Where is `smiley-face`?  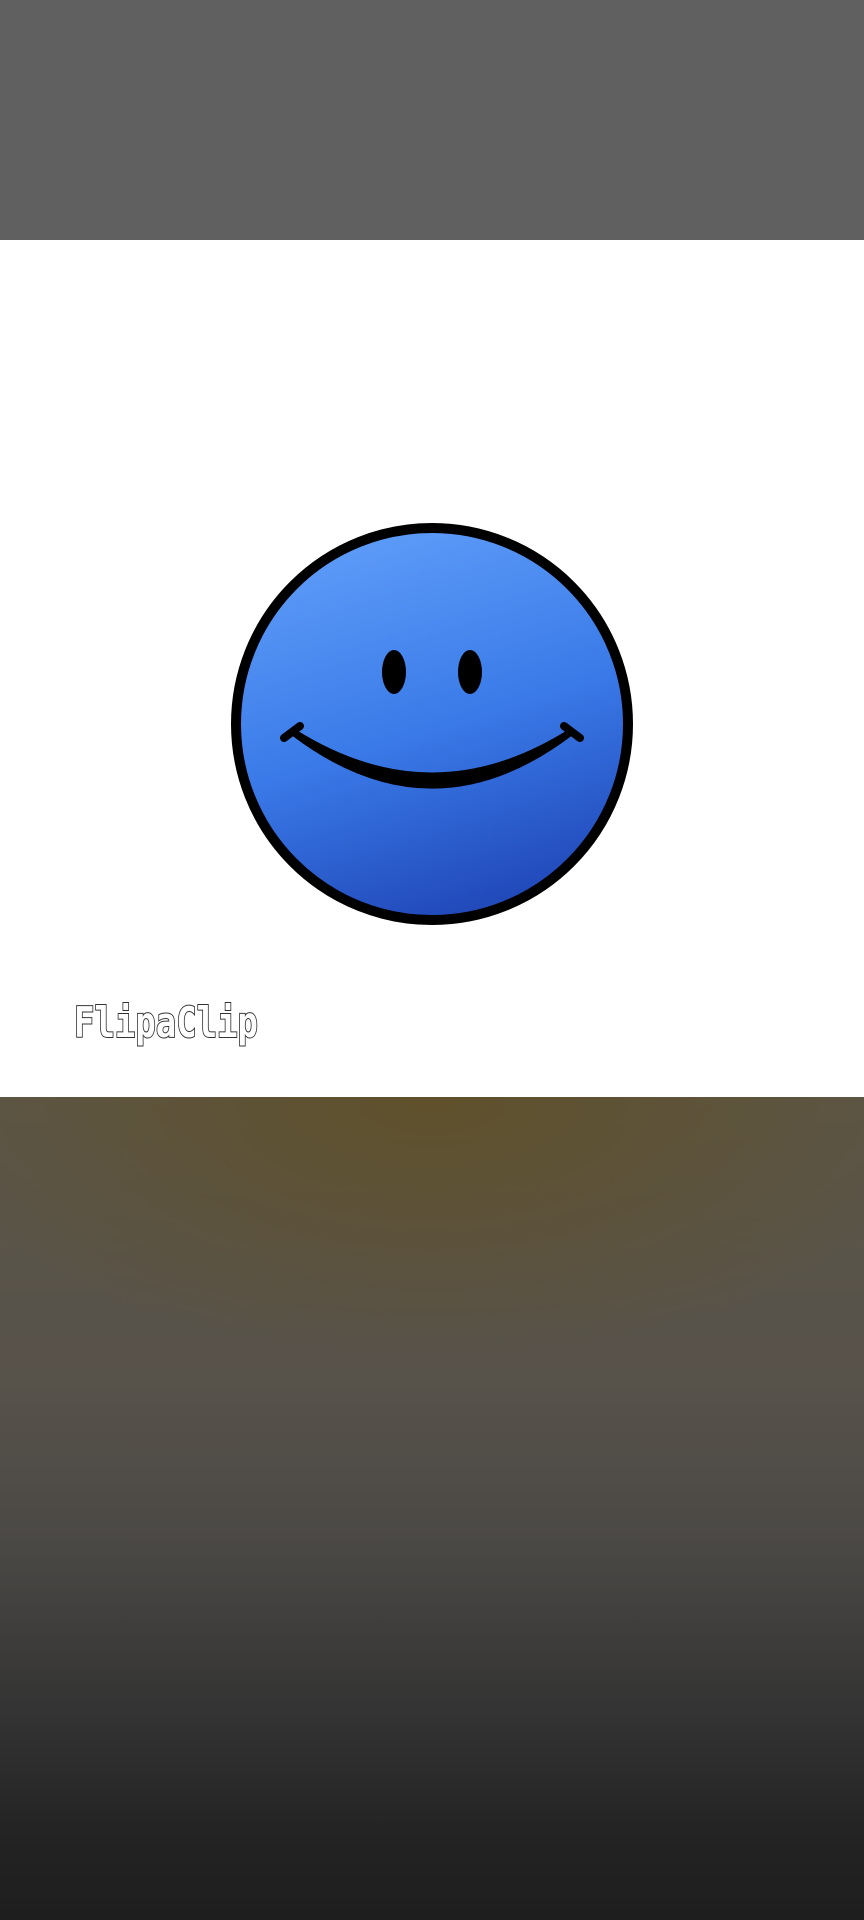
smiley-face is located at coordinates (432, 724).